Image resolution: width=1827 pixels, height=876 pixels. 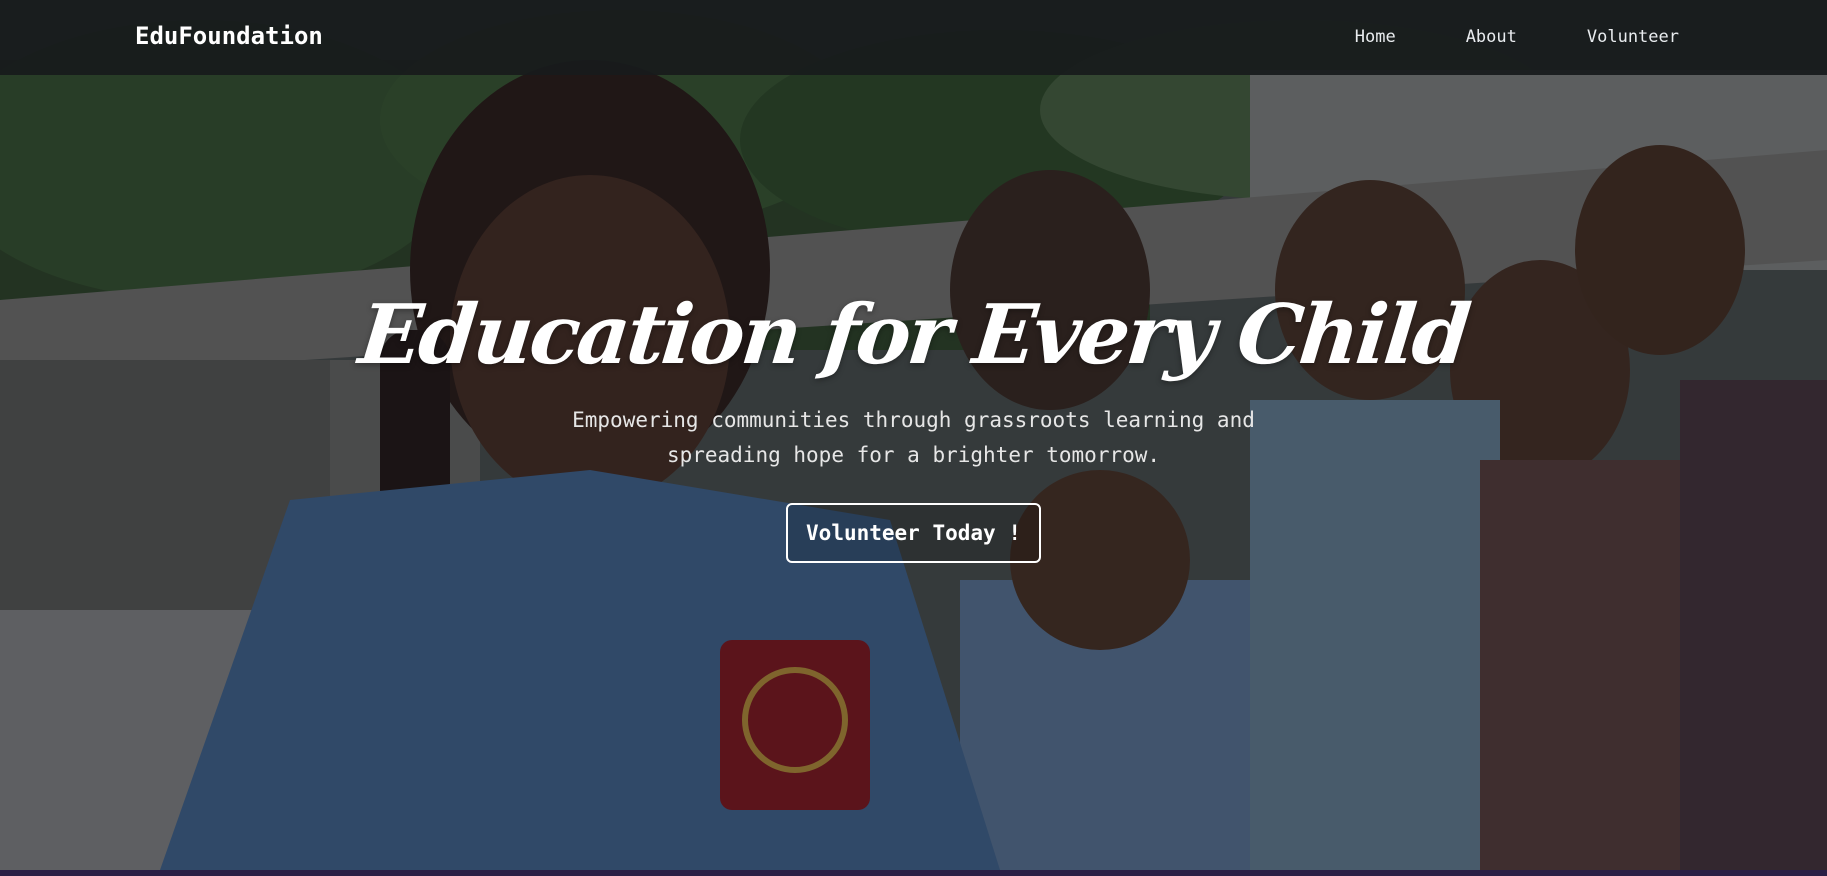 What do you see at coordinates (1491, 37) in the screenshot?
I see `nav-link-about: About` at bounding box center [1491, 37].